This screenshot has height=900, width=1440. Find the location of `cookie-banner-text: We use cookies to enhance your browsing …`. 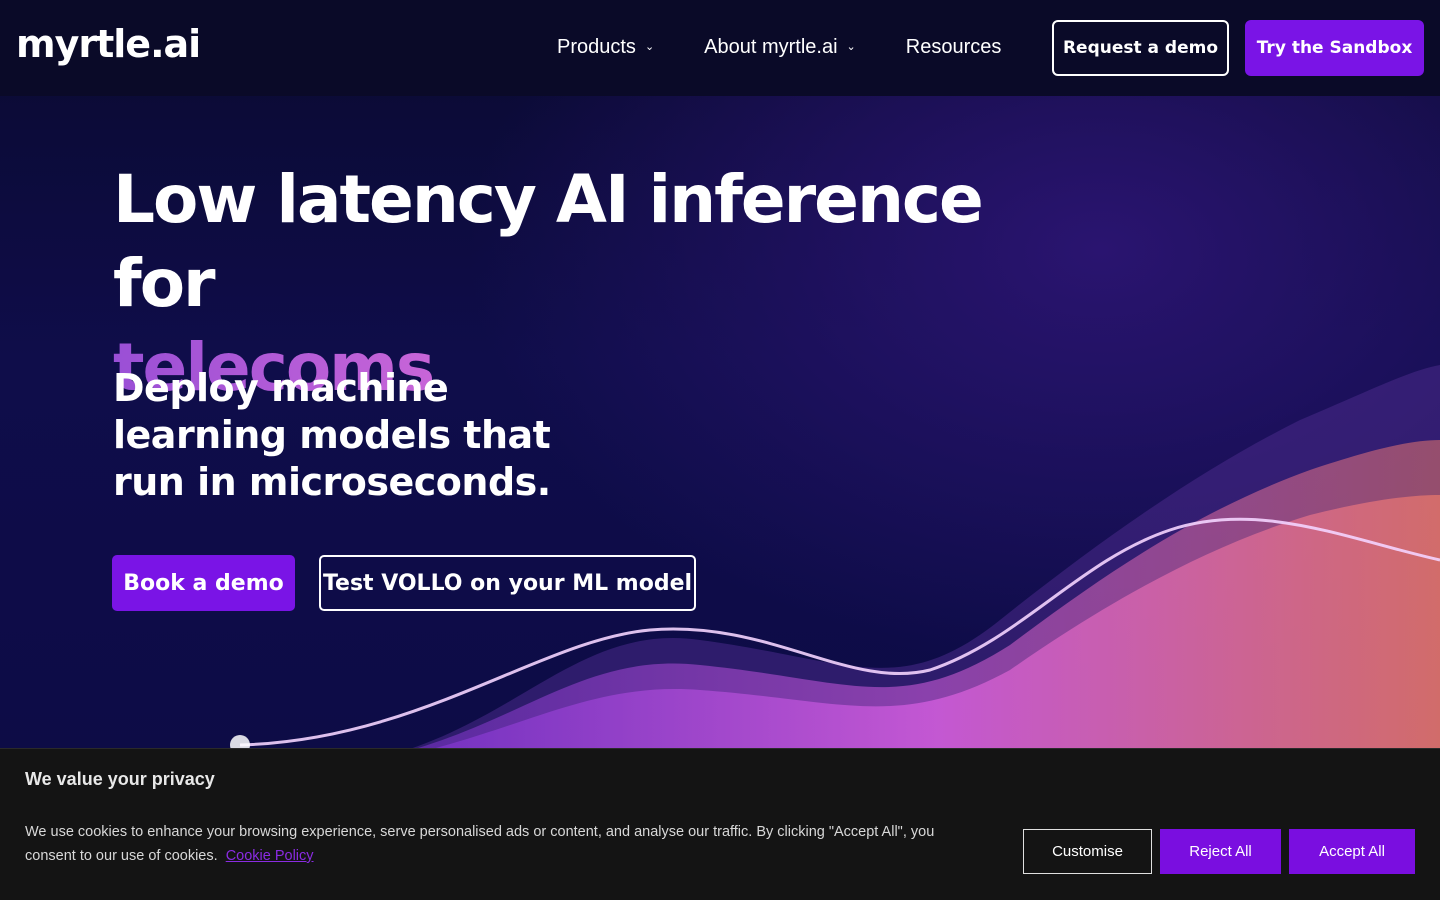

cookie-banner-text: We use cookies to enhance your browsing … is located at coordinates (505, 844).